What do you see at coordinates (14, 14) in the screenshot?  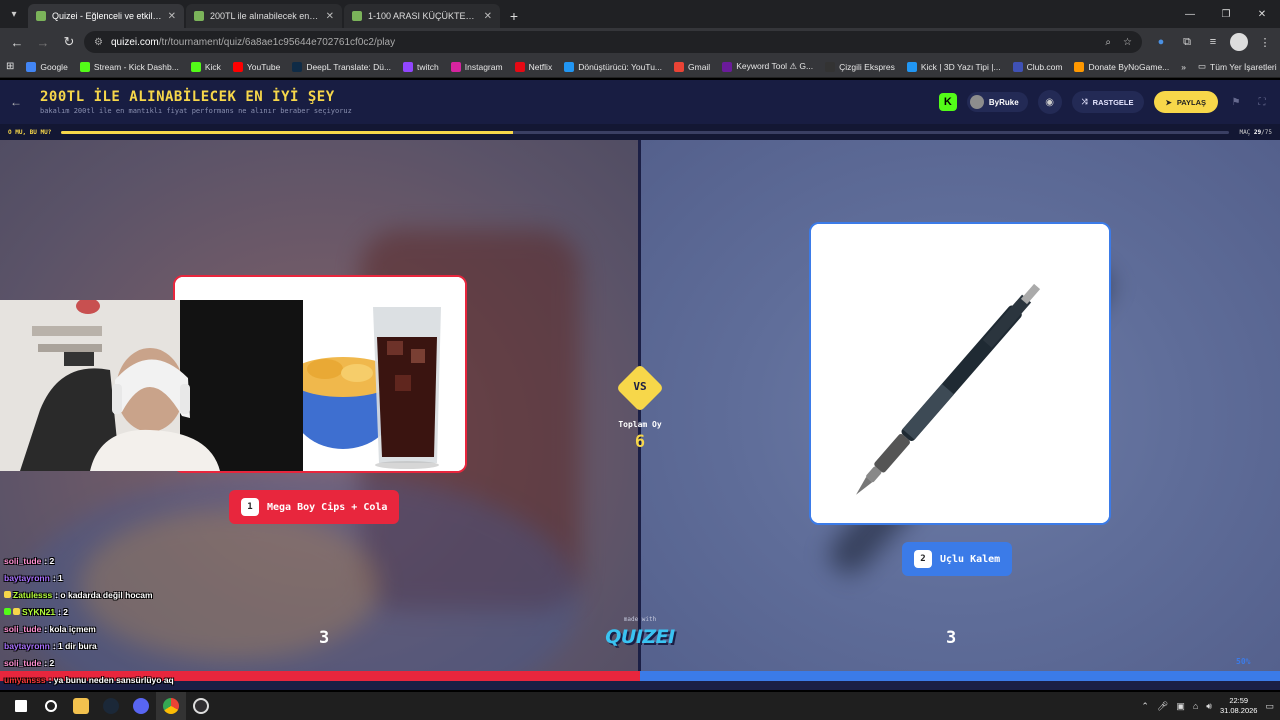 I see `tab-search-icon: ▾` at bounding box center [14, 14].